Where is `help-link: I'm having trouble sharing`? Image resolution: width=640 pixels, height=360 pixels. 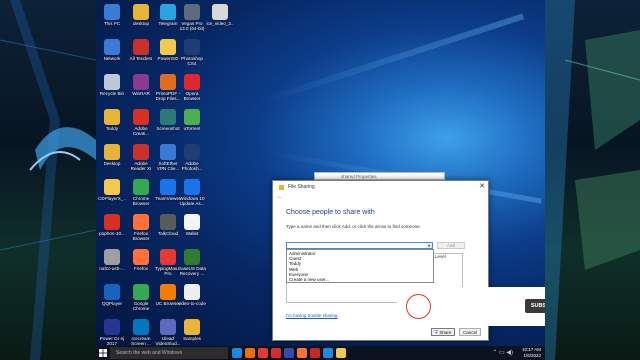
help-link: I'm having trouble sharing is located at coordinates (311, 315).